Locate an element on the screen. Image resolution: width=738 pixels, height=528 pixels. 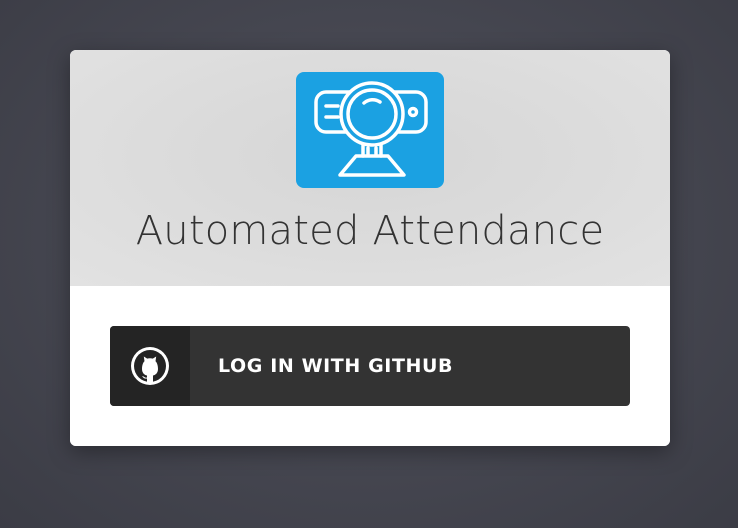
github-icon is located at coordinates (150, 366).